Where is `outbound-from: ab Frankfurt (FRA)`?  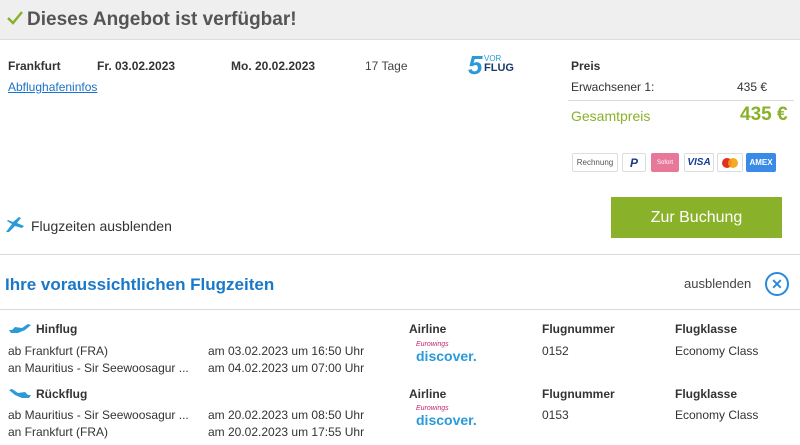
outbound-from: ab Frankfurt (FRA) is located at coordinates (58, 351).